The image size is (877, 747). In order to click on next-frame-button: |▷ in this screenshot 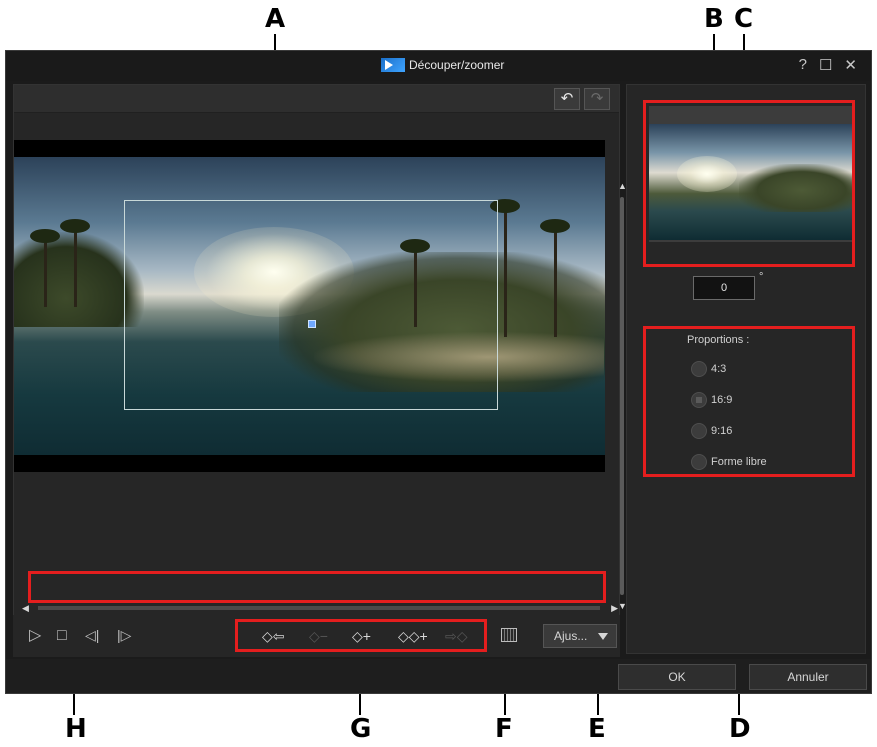, I will do `click(124, 635)`.